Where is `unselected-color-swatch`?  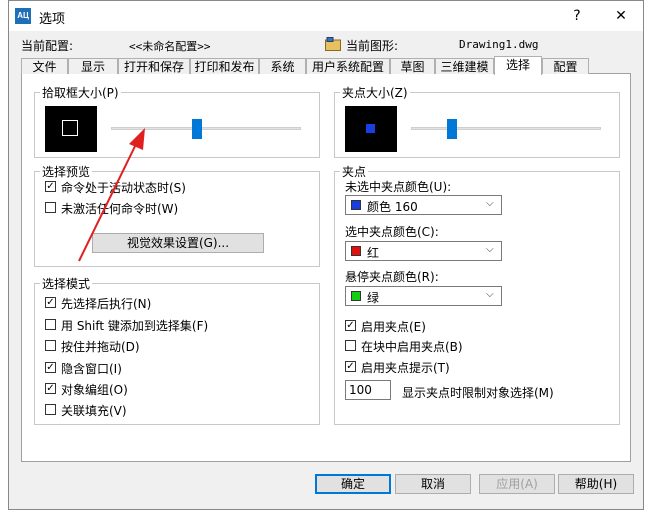
unselected-color-swatch is located at coordinates (356, 205).